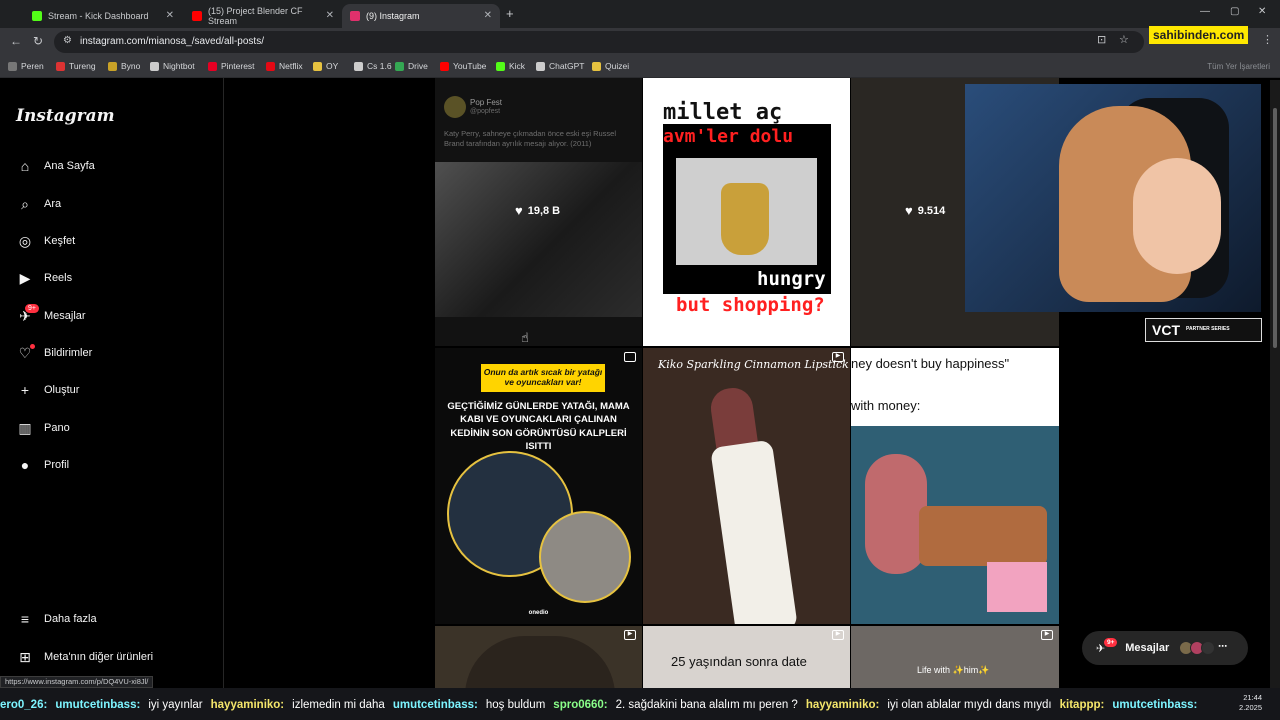  I want to click on post-tile-life: ▶ Life with ✨him✨, so click(955, 657).